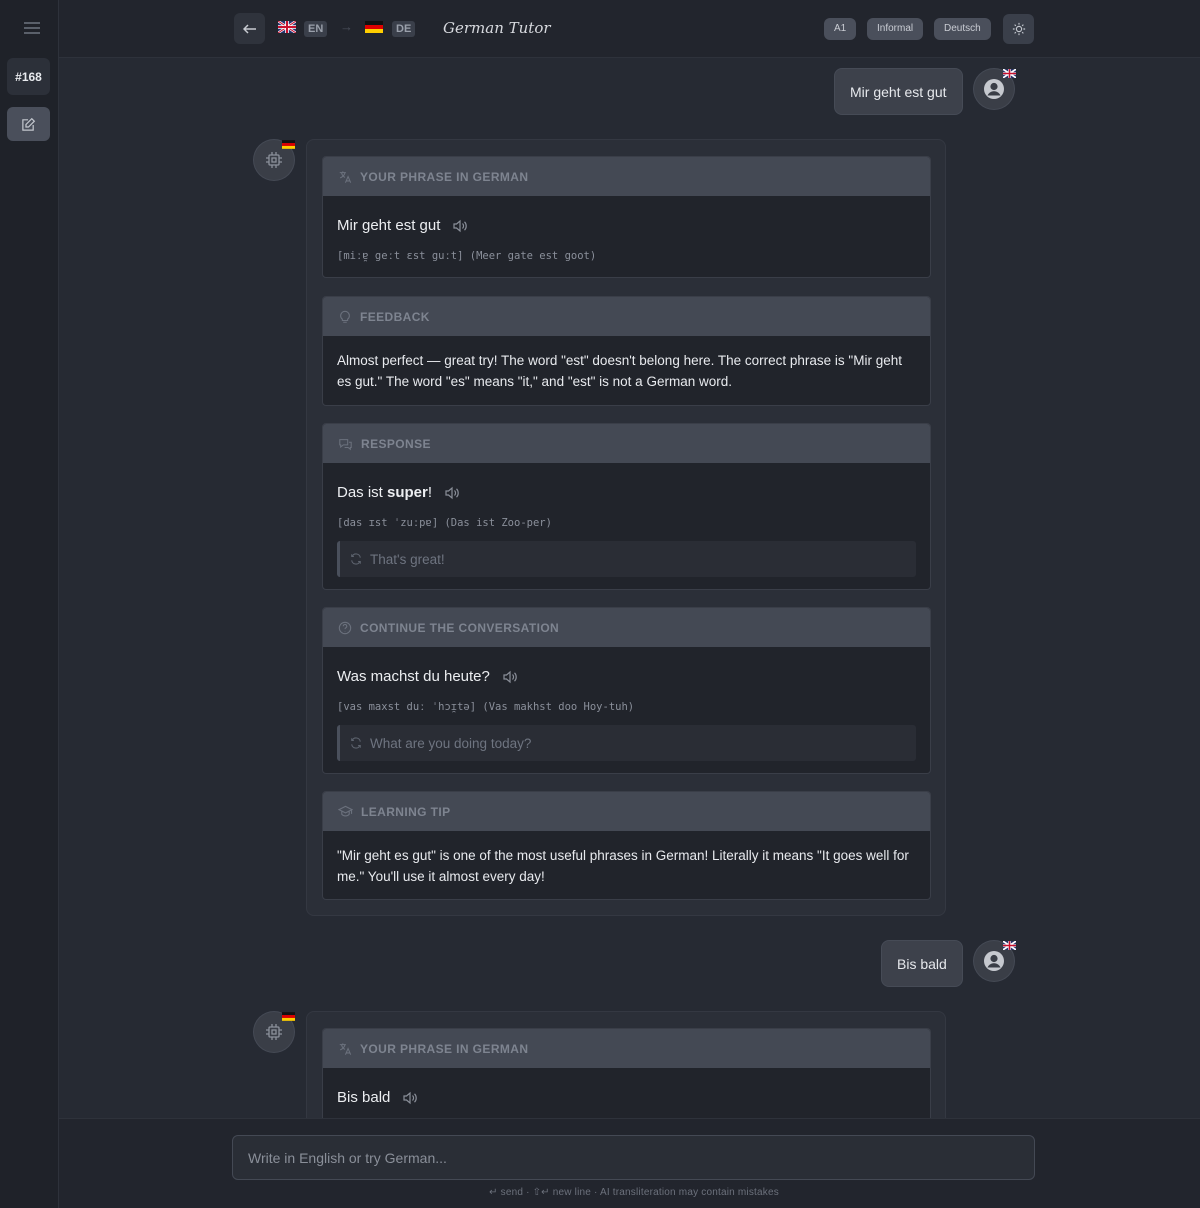 The image size is (1200, 1208). I want to click on sun-icon, so click(1018, 29).